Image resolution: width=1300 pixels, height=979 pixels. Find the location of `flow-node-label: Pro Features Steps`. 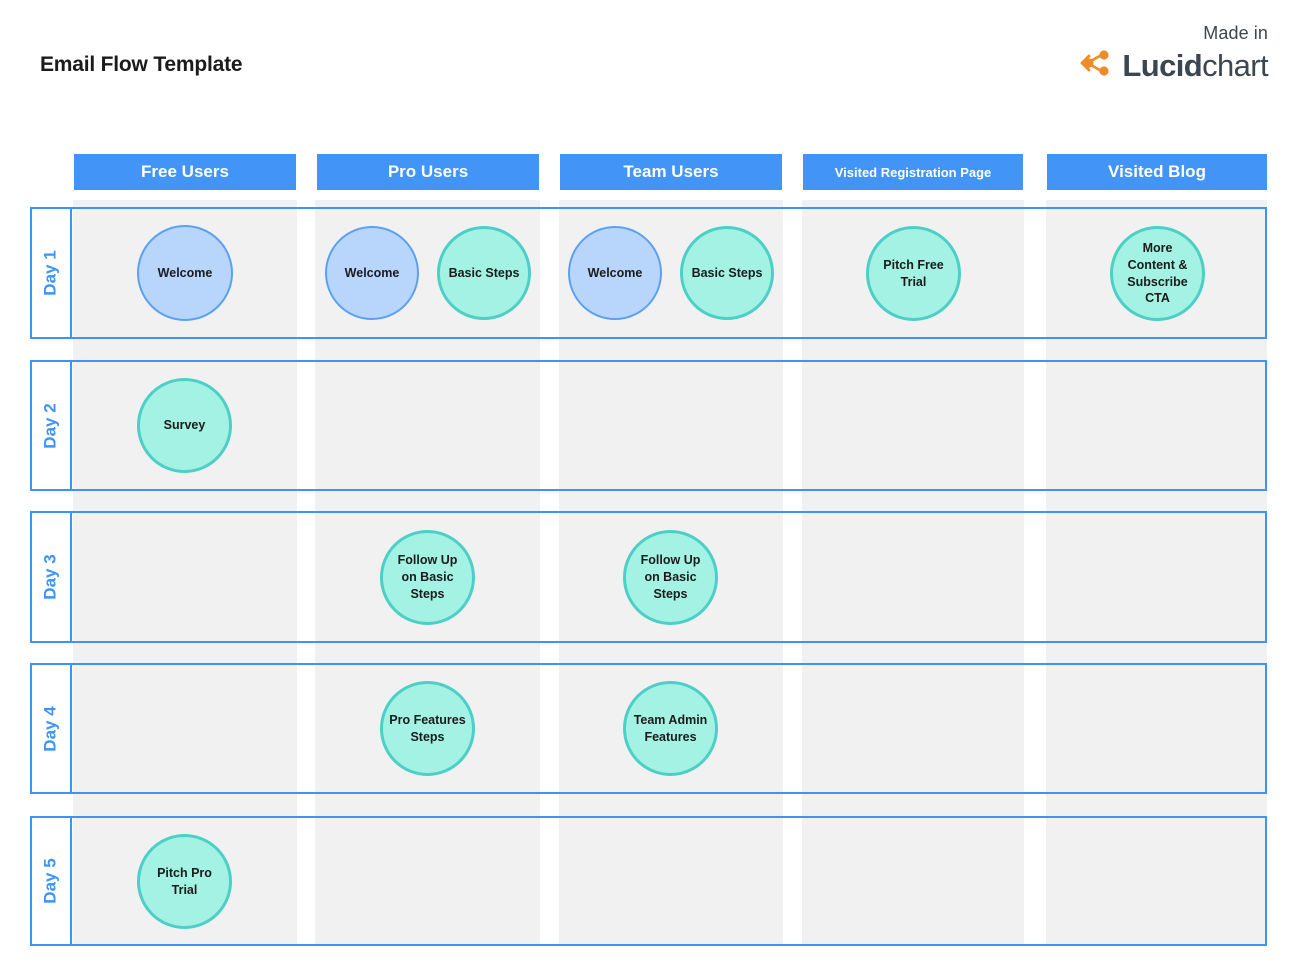

flow-node-label: Pro Features Steps is located at coordinates (427, 728).